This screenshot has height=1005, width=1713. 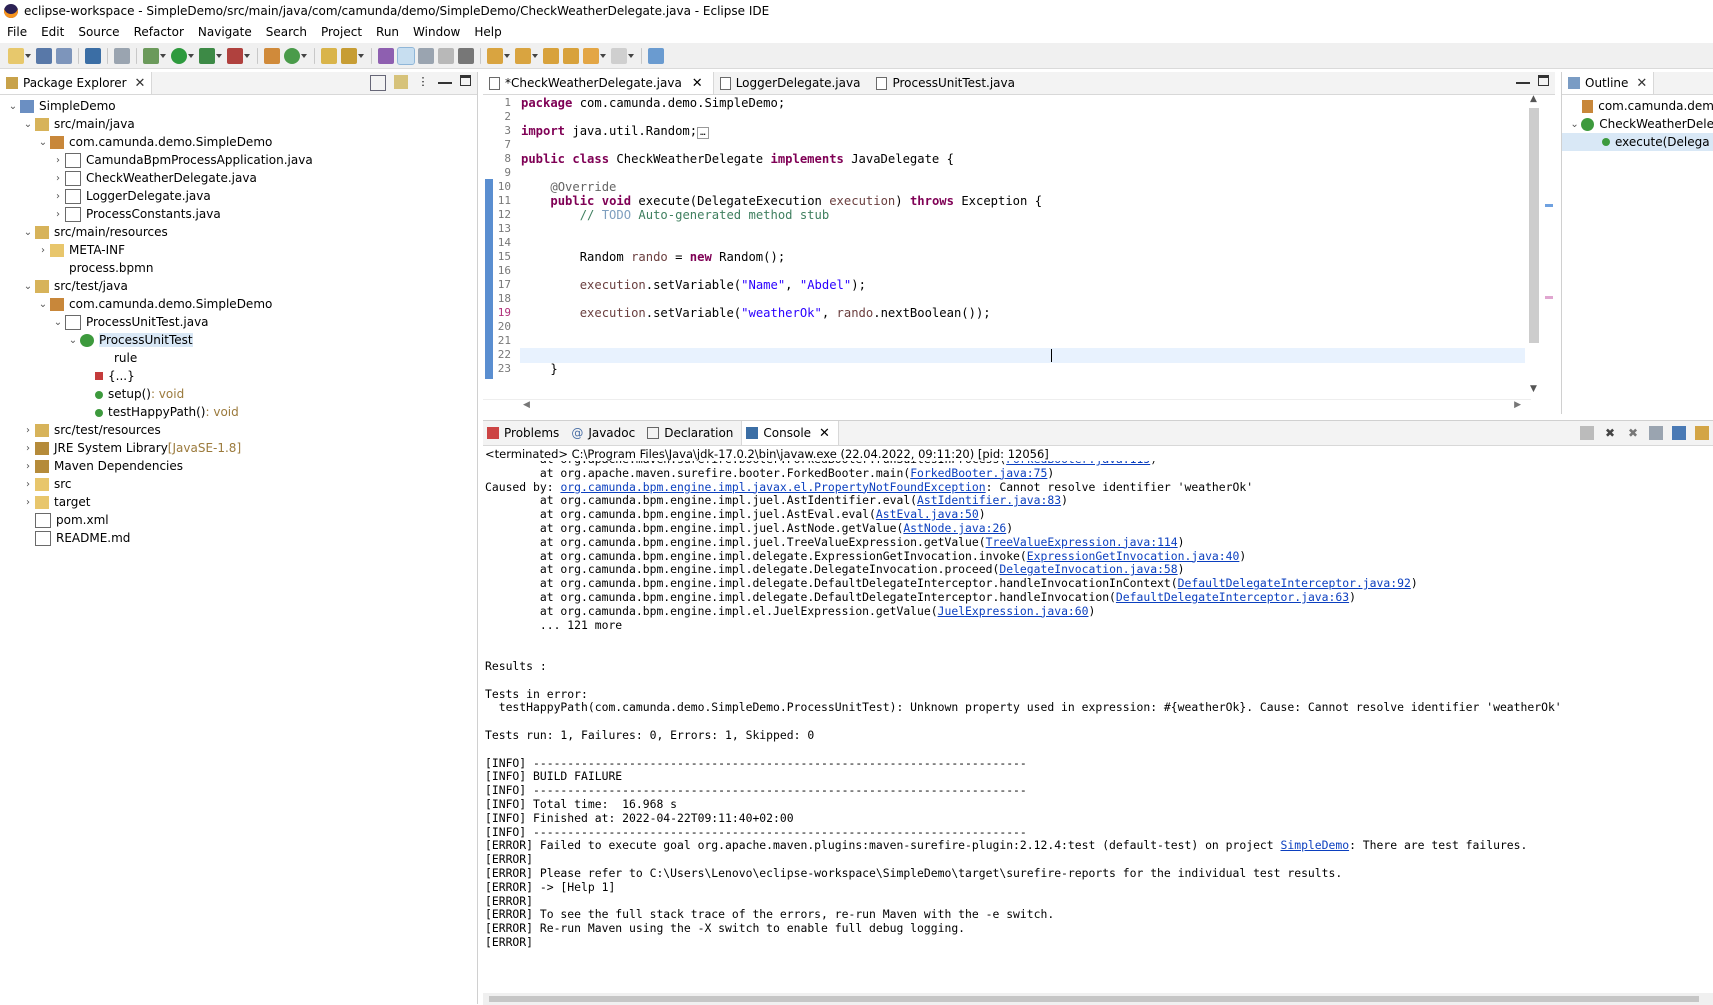 What do you see at coordinates (238, 466) in the screenshot?
I see `tree-item: › Maven Dependencies` at bounding box center [238, 466].